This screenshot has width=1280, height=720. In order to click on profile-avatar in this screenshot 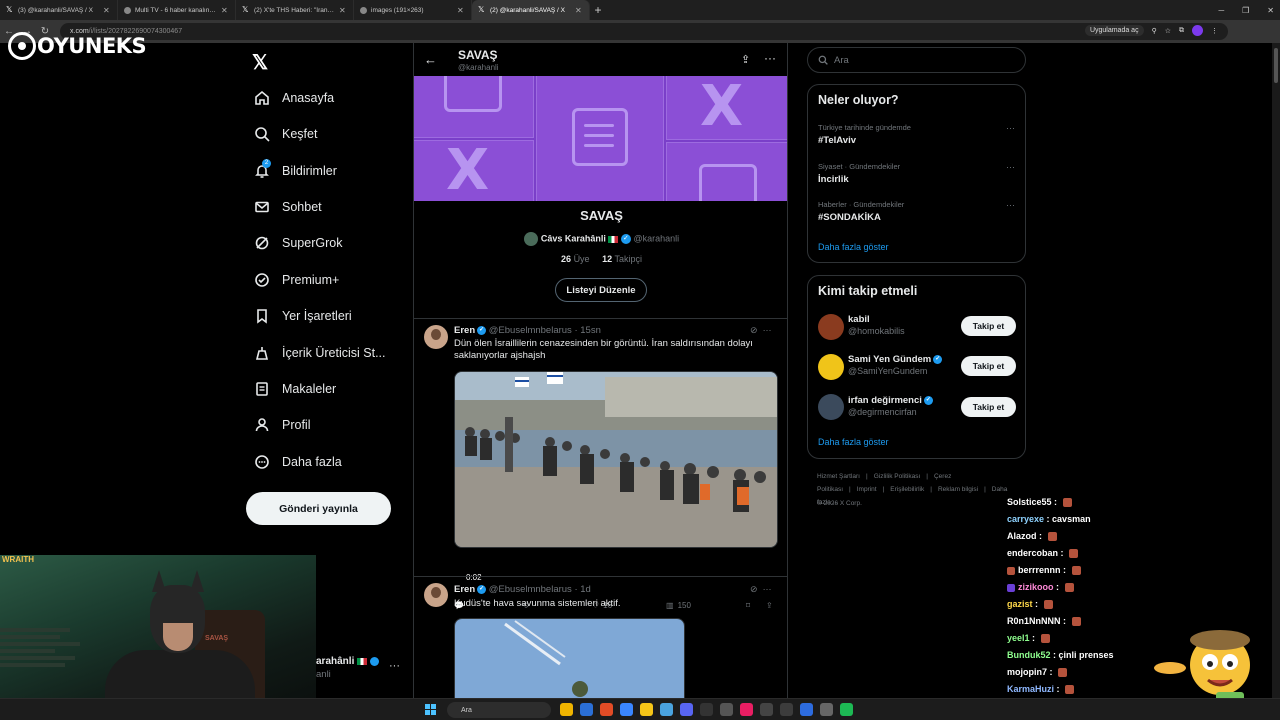, I will do `click(1197, 30)`.